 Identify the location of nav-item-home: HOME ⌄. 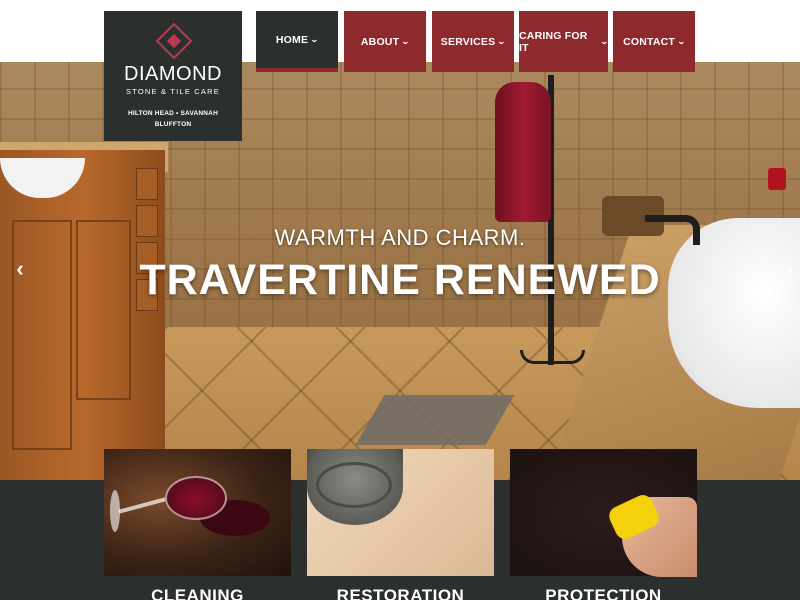
(297, 41).